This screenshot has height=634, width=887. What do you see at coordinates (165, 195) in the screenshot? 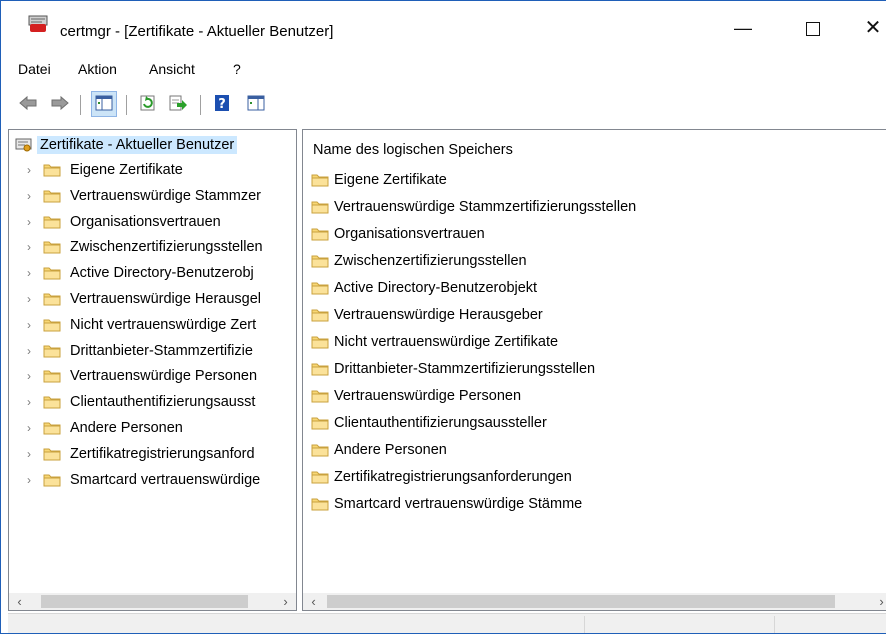
I see `tree-item-label: Vertrauenswürdige Stammzer` at bounding box center [165, 195].